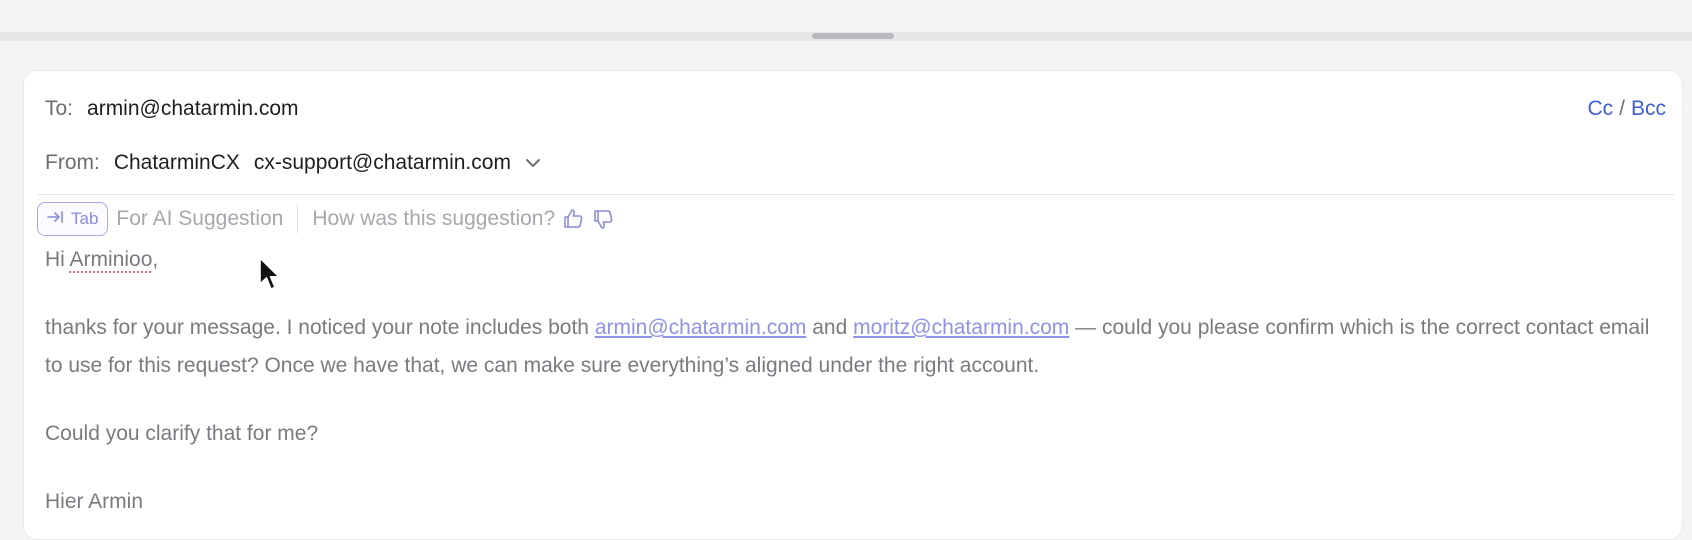 Image resolution: width=1692 pixels, height=540 pixels. Describe the element at coordinates (573, 219) in the screenshot. I see `thumbs-up-icon` at that location.